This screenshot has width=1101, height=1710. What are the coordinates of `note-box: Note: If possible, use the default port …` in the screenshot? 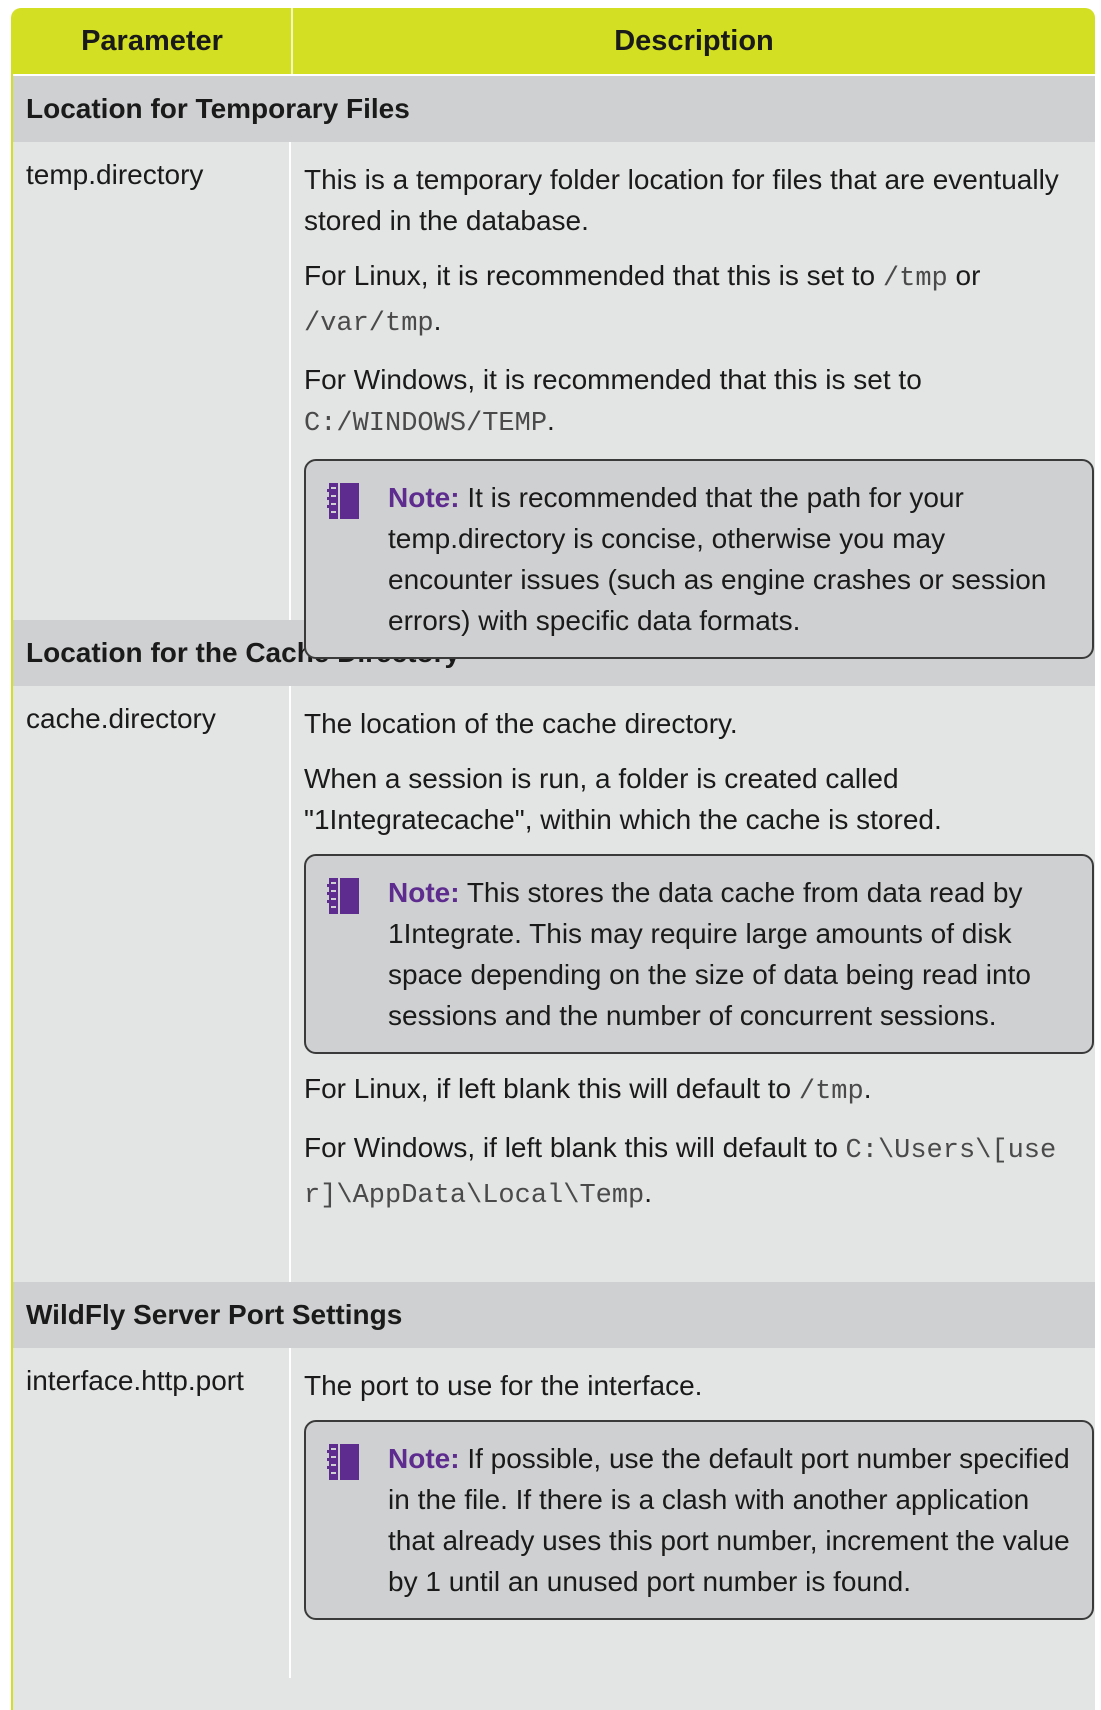 It's located at (699, 1520).